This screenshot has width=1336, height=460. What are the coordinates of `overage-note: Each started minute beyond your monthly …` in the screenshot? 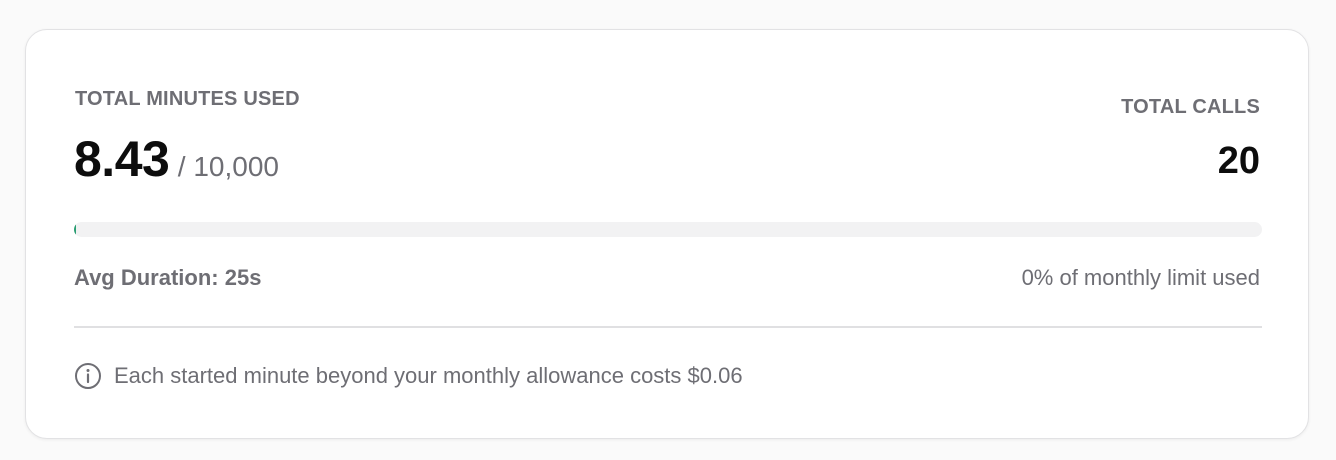 It's located at (408, 376).